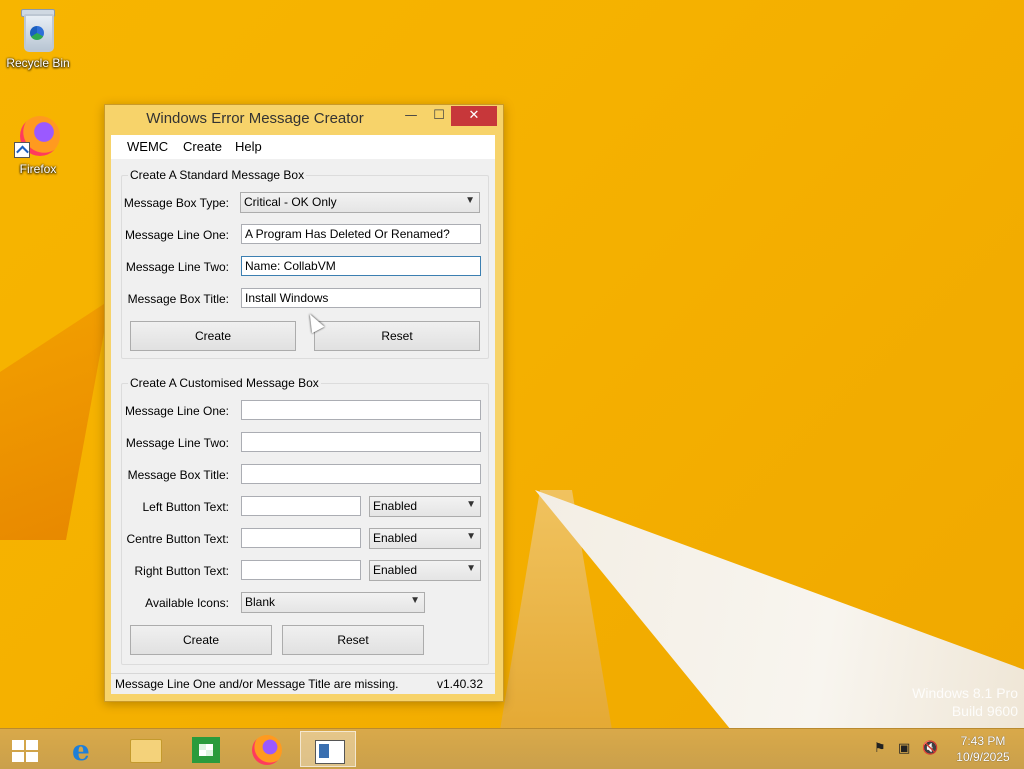 Image resolution: width=1024 pixels, height=769 pixels. I want to click on maximize-button: ☐, so click(439, 116).